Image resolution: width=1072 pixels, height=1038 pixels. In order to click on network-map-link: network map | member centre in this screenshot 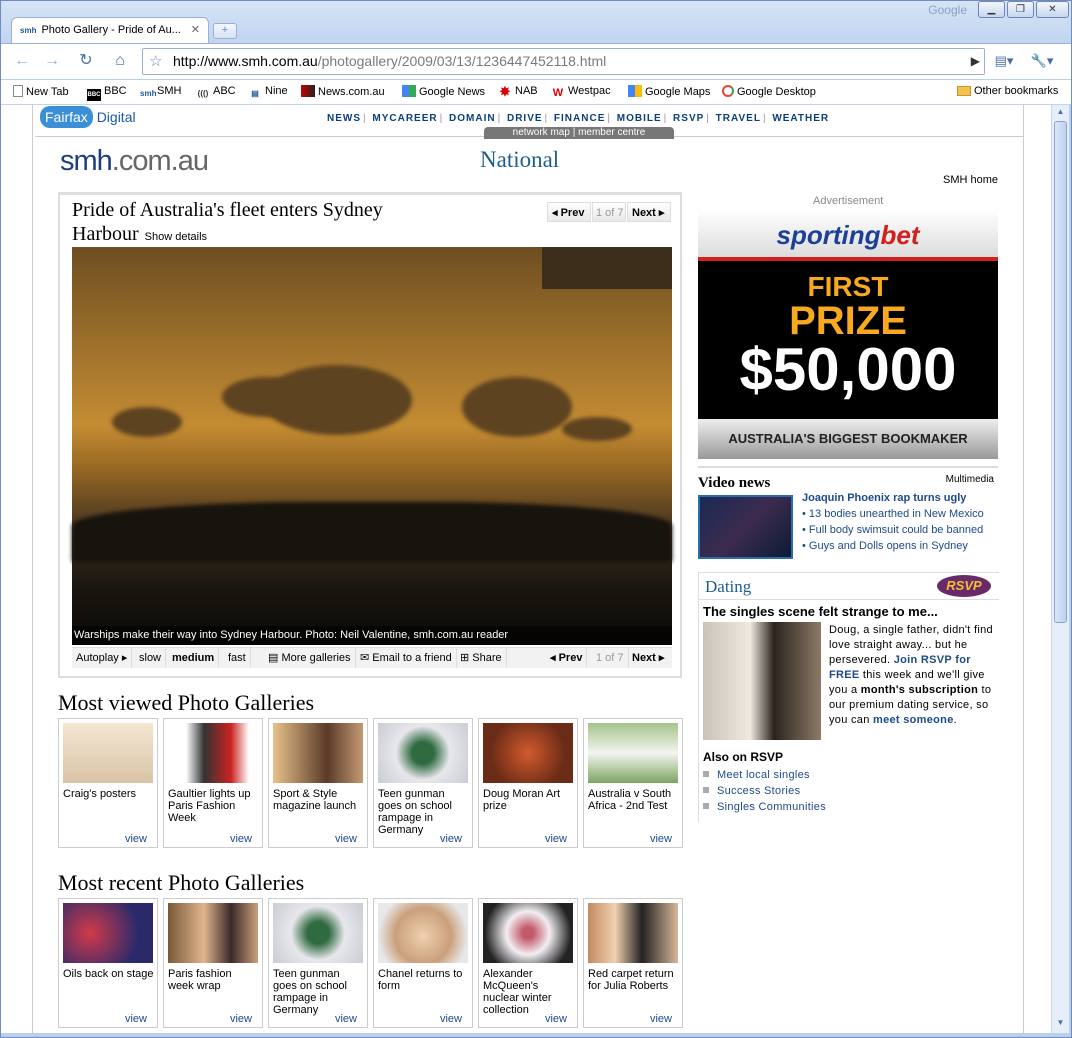, I will do `click(579, 133)`.